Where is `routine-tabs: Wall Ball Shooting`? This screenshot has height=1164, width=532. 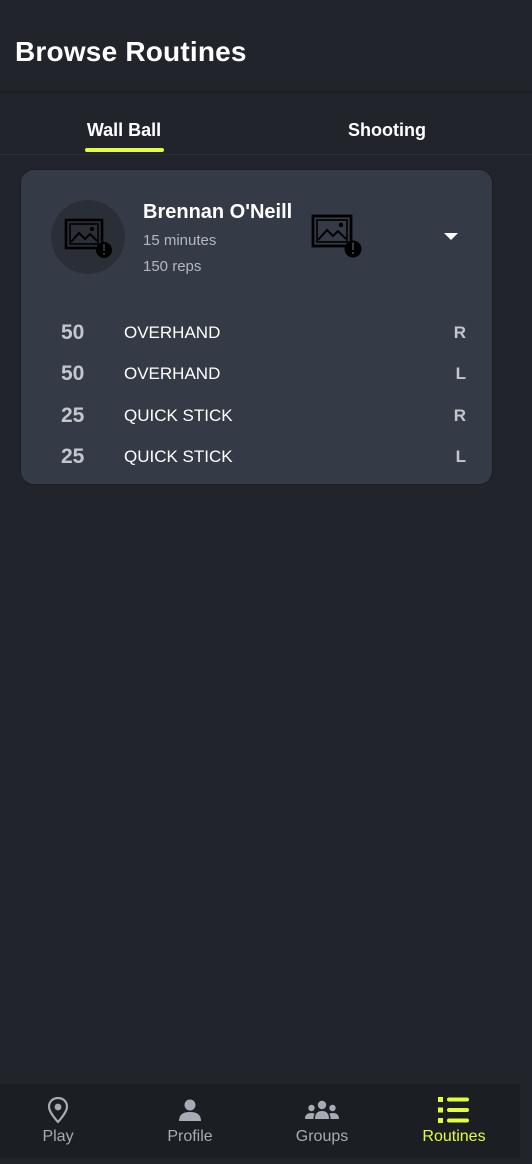
routine-tabs: Wall Ball Shooting is located at coordinates (266, 125).